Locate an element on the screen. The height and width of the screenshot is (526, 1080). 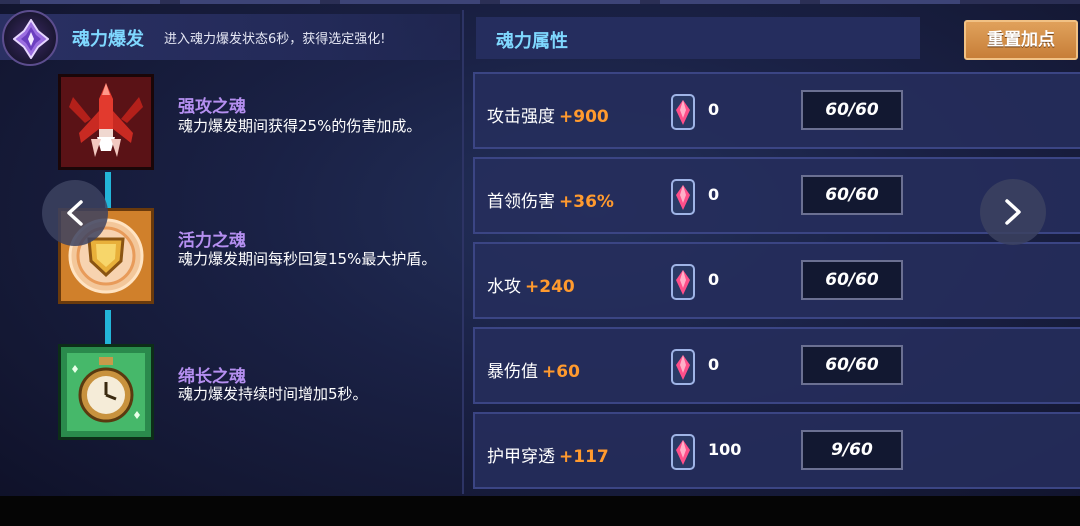
attribute-label: 水攻 +240 is located at coordinates (531, 284).